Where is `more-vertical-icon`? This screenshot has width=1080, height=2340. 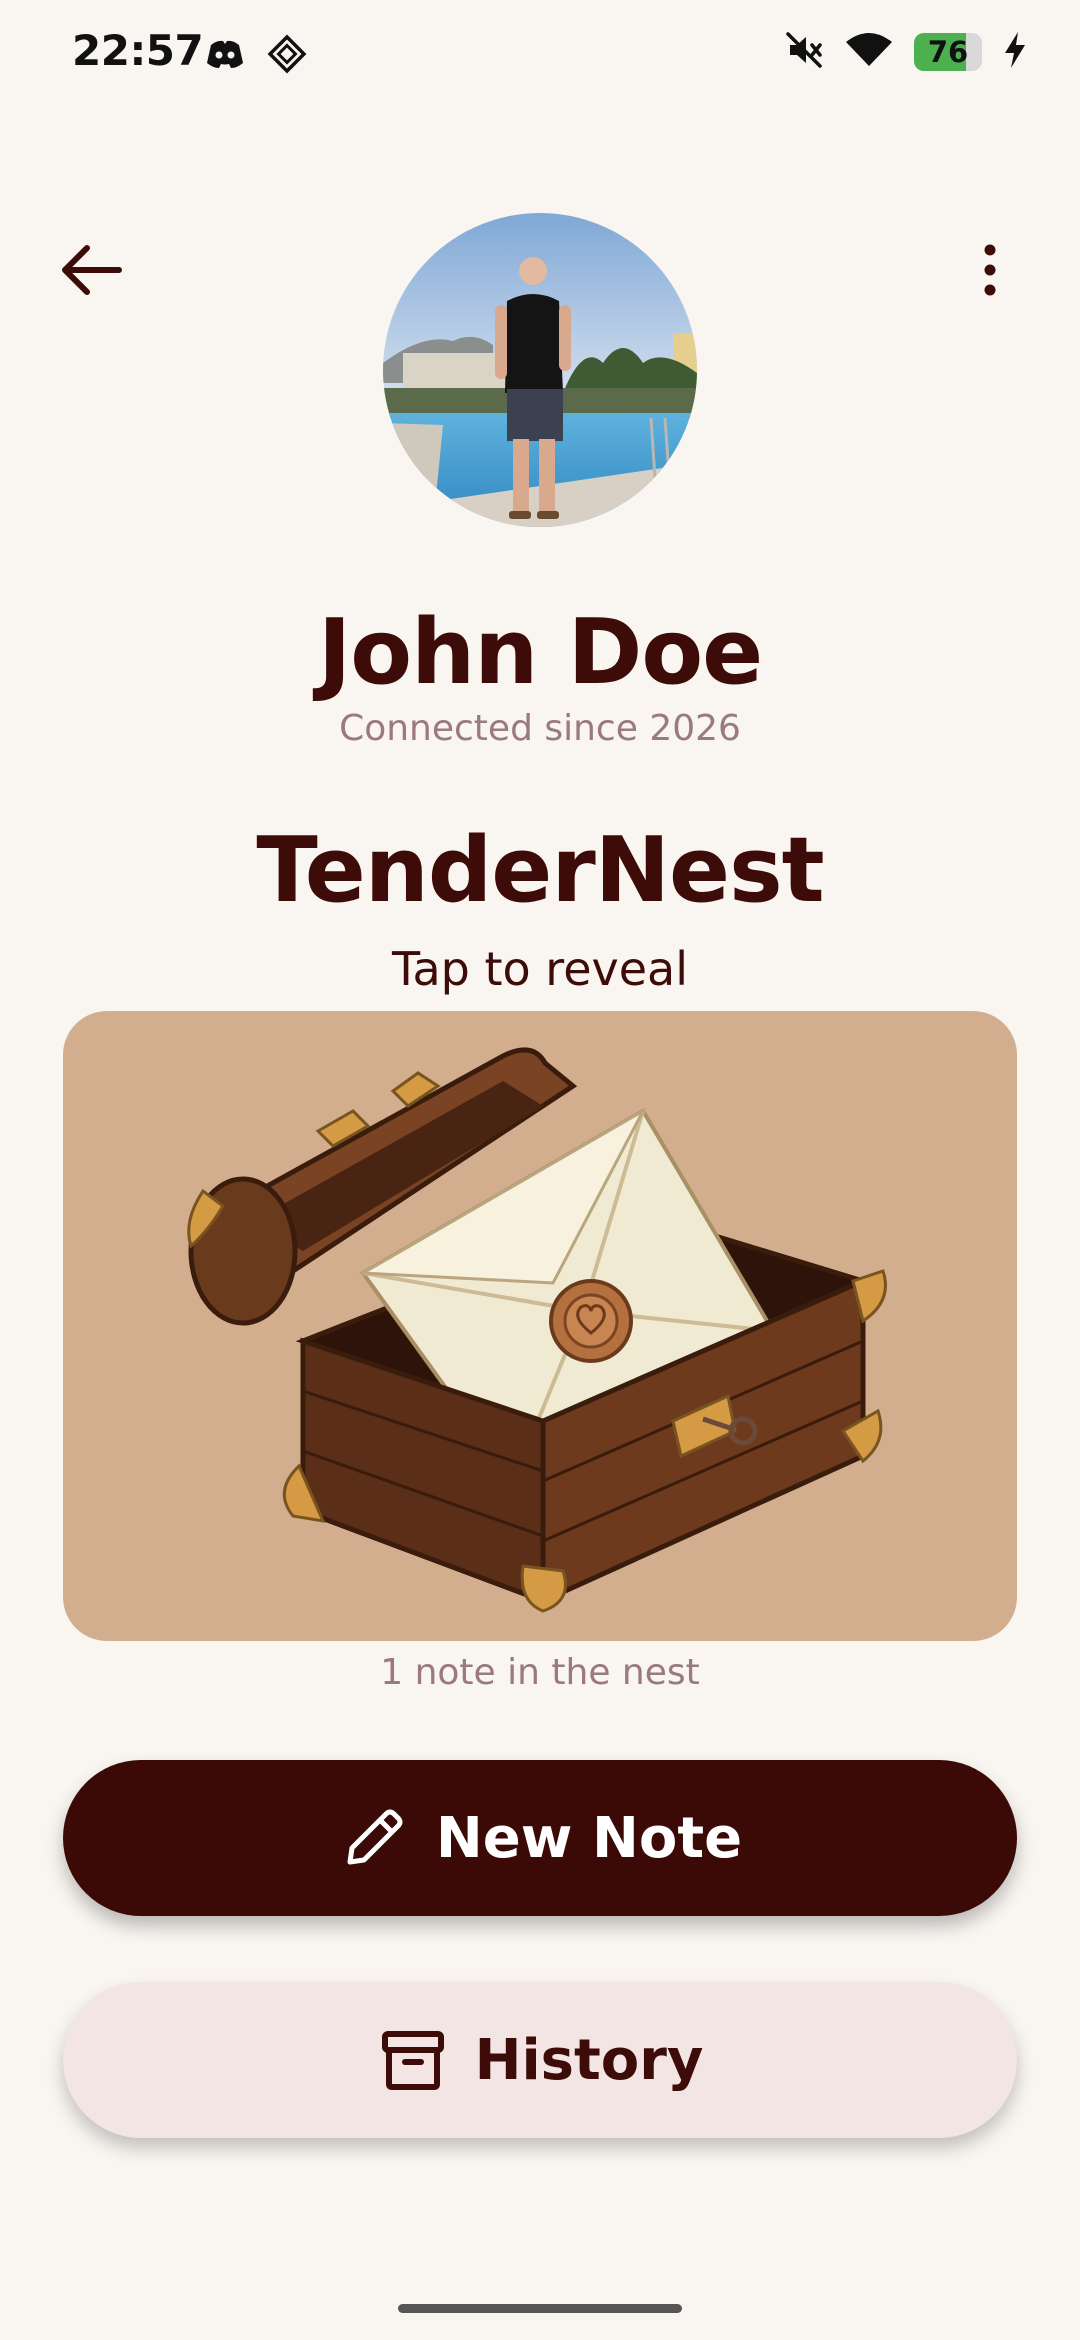
more-vertical-icon is located at coordinates (990, 270).